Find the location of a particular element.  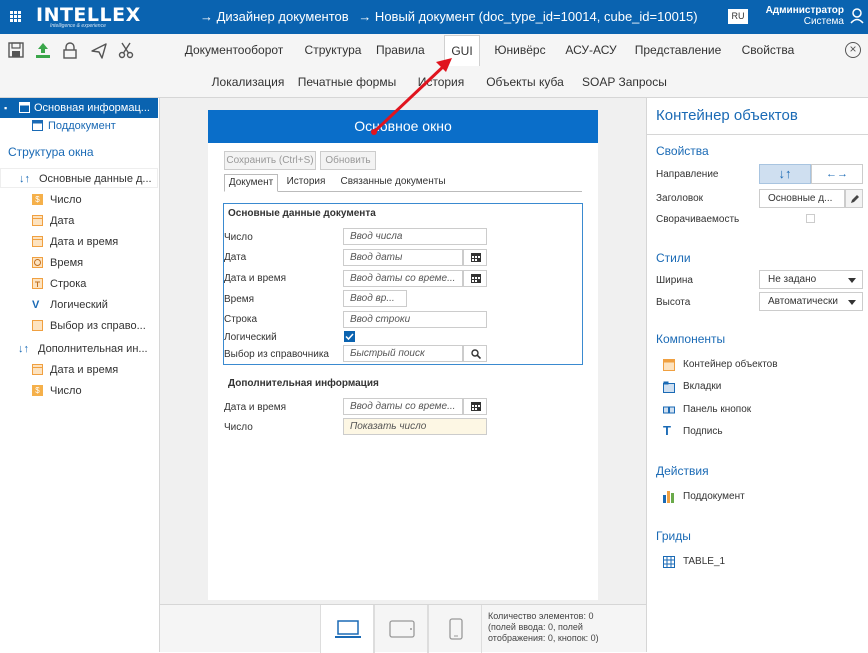

section-grids: Гриды is located at coordinates (673, 536).